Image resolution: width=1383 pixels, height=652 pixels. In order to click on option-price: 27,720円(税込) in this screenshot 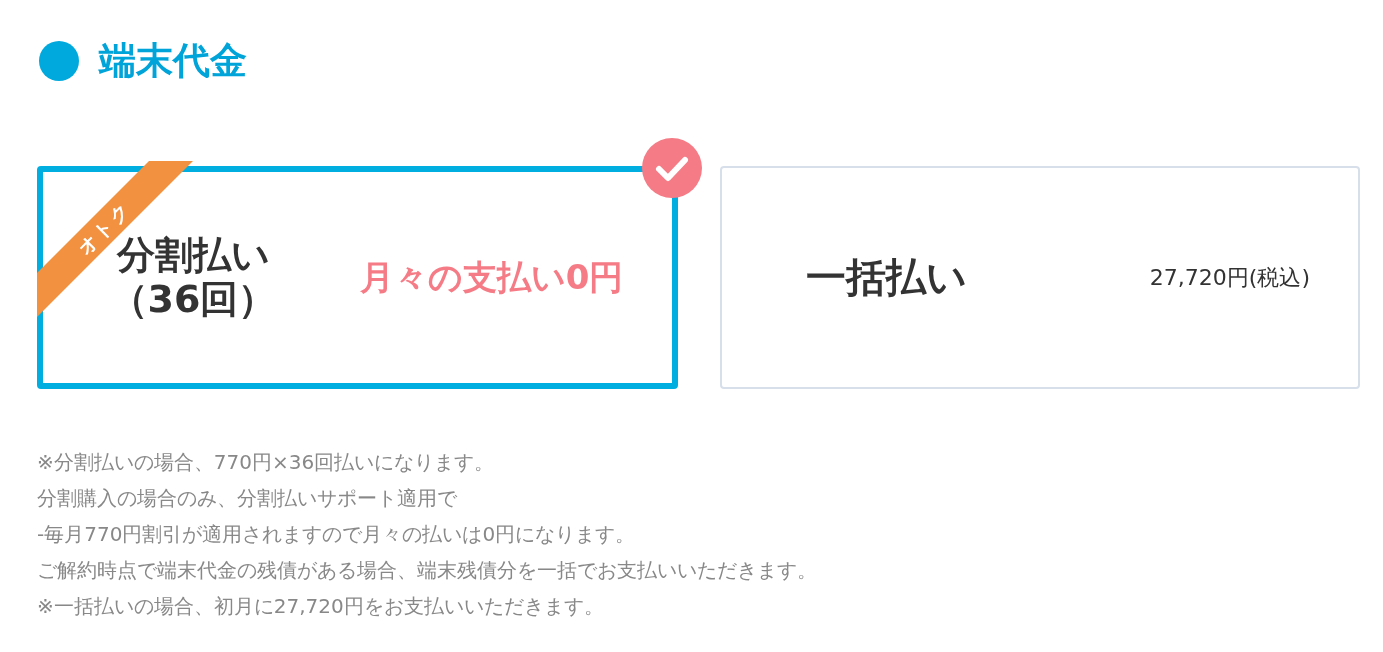, I will do `click(1229, 277)`.